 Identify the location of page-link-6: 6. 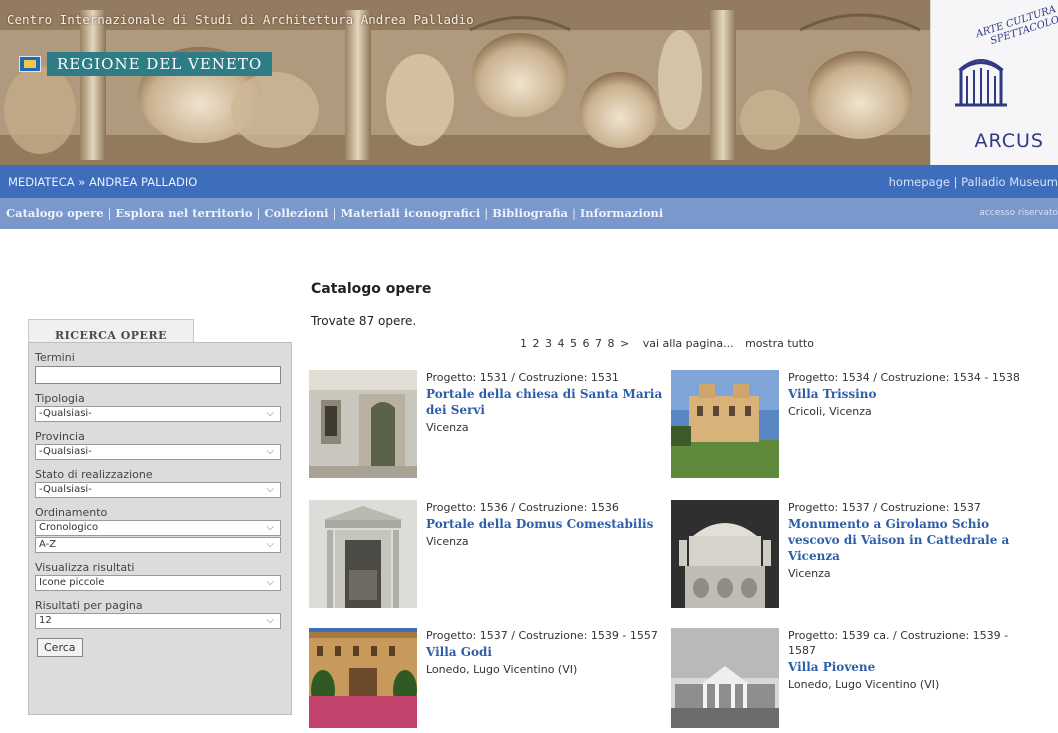
(586, 343).